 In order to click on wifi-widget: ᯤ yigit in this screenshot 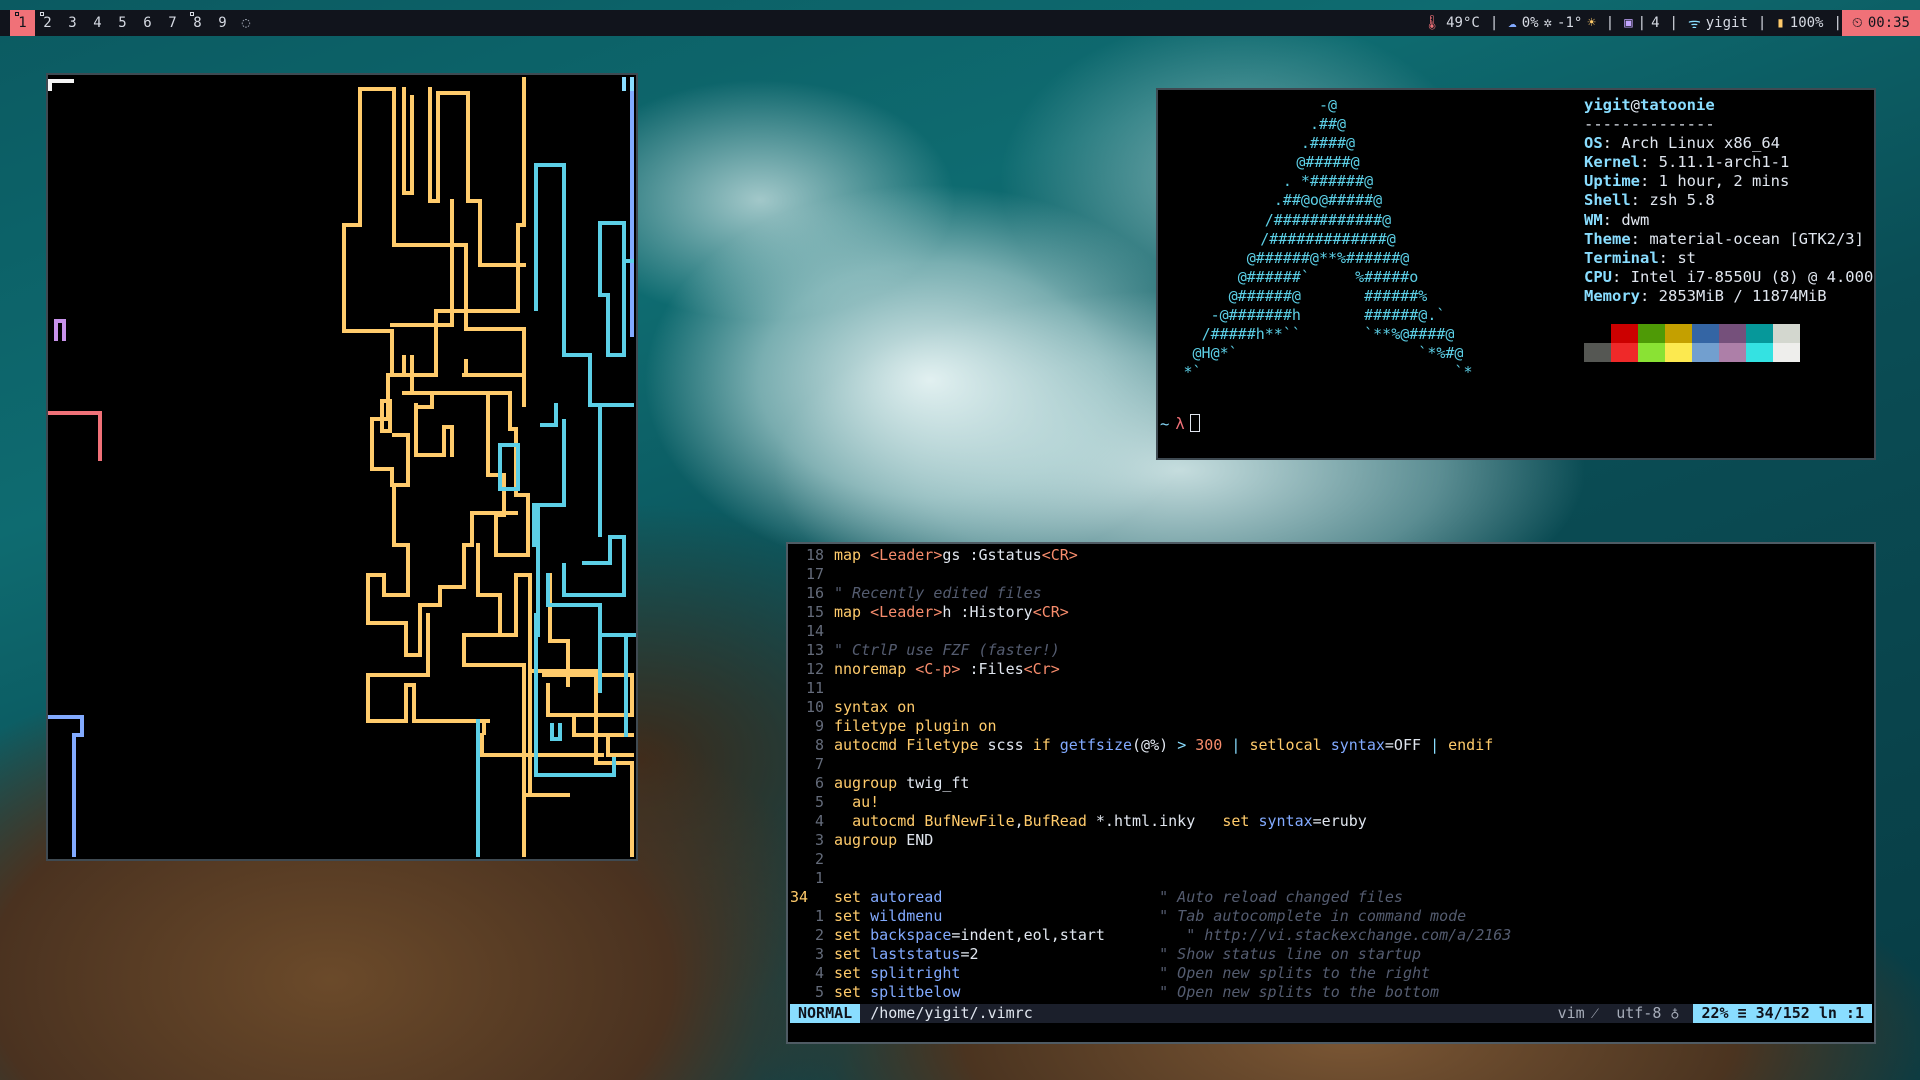, I will do `click(1718, 23)`.